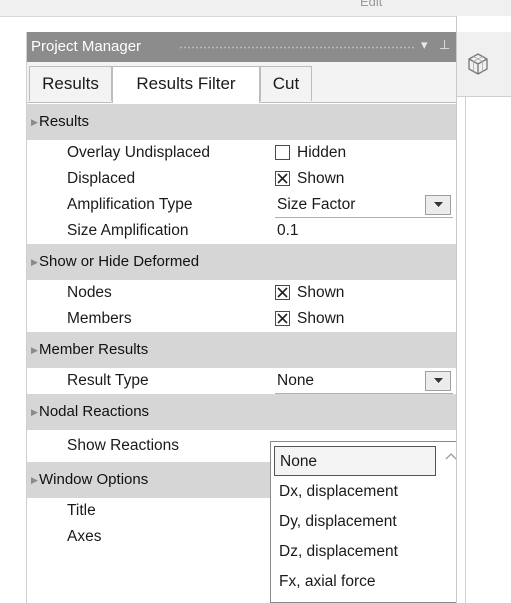  I want to click on option-fx-axial-force: Fx, axial force, so click(327, 582).